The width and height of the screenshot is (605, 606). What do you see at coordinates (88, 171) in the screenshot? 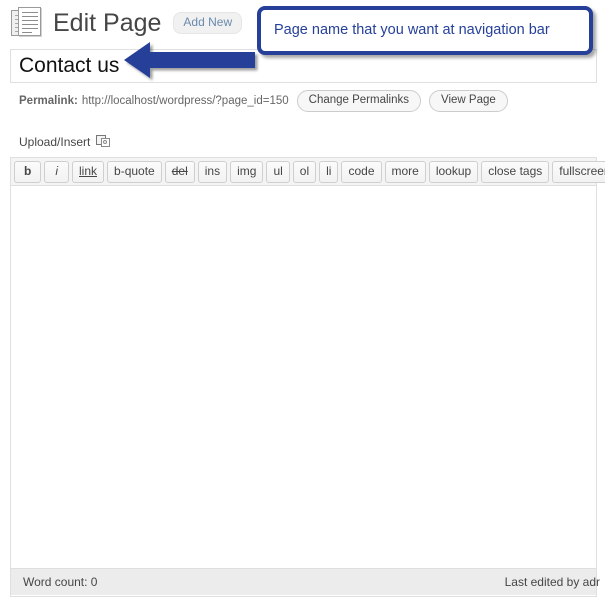
I see `quicktag-link: link` at bounding box center [88, 171].